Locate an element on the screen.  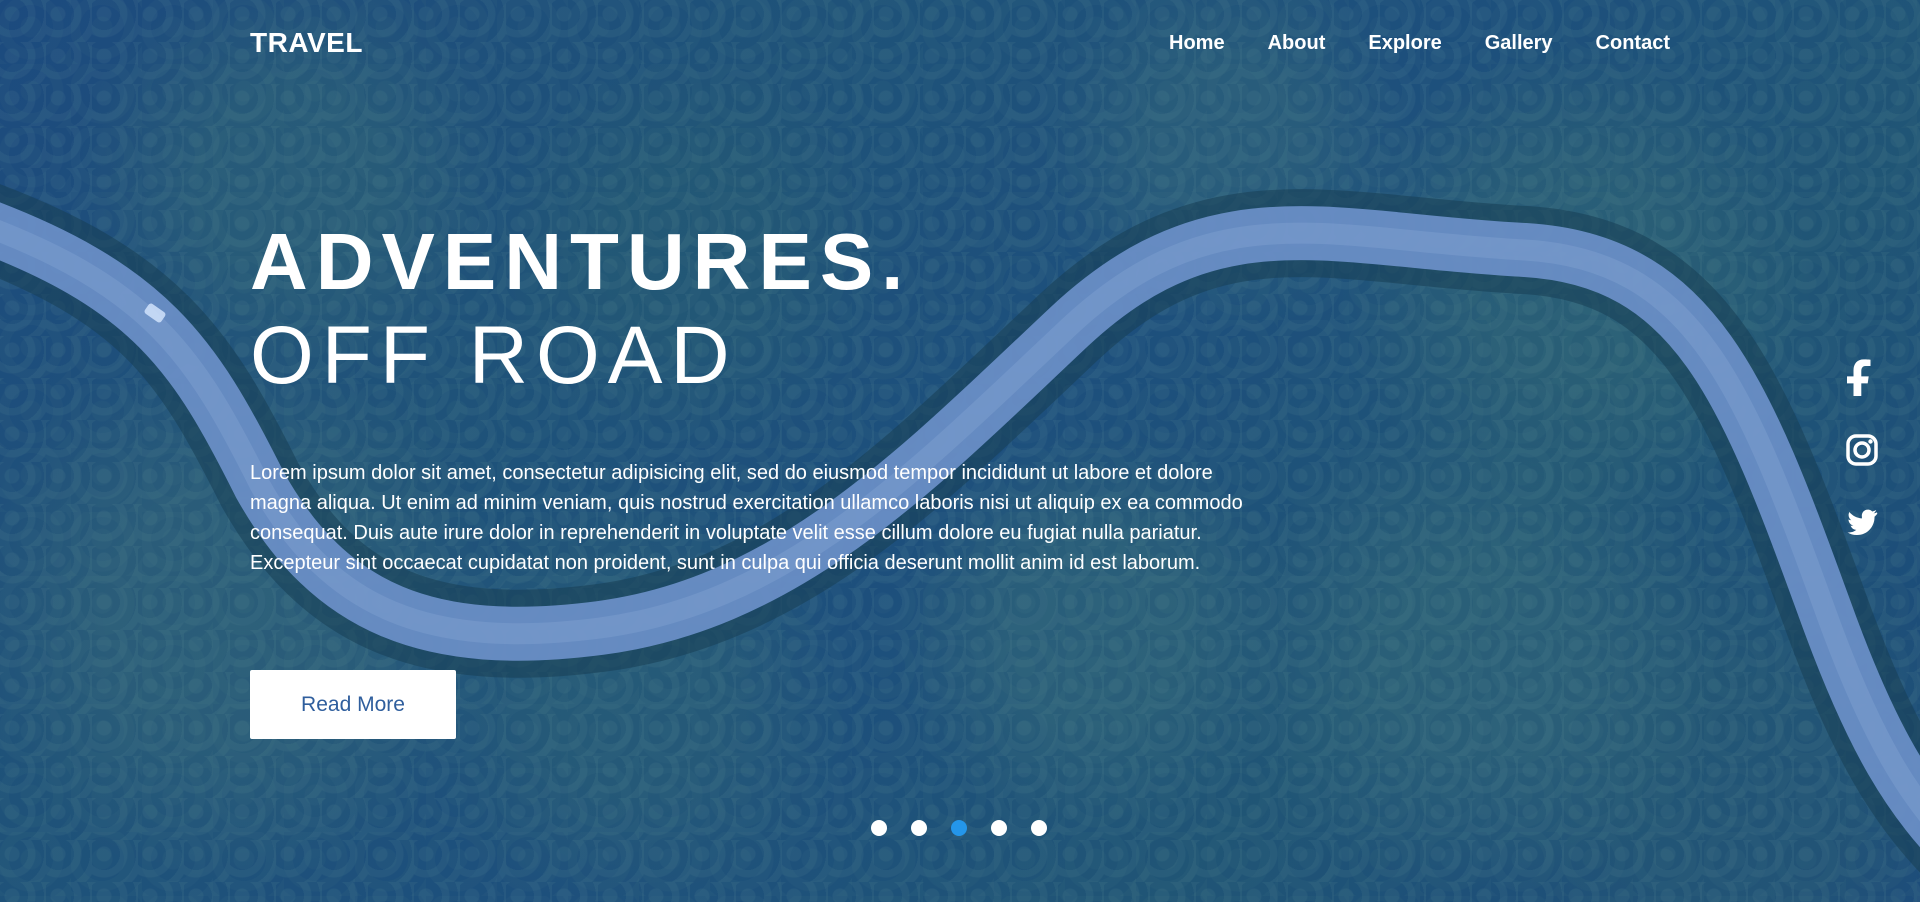
nav-link-gallery: Gallery is located at coordinates (1519, 43).